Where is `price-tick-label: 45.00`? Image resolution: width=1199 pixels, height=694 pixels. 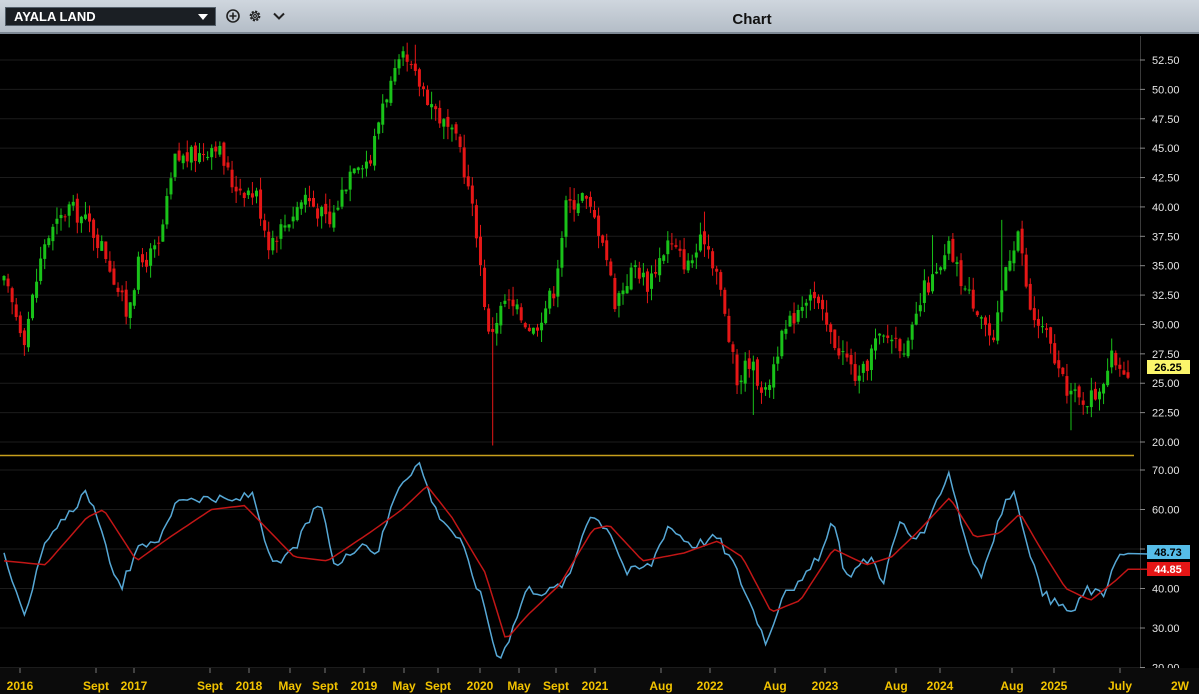 price-tick-label: 45.00 is located at coordinates (1166, 149).